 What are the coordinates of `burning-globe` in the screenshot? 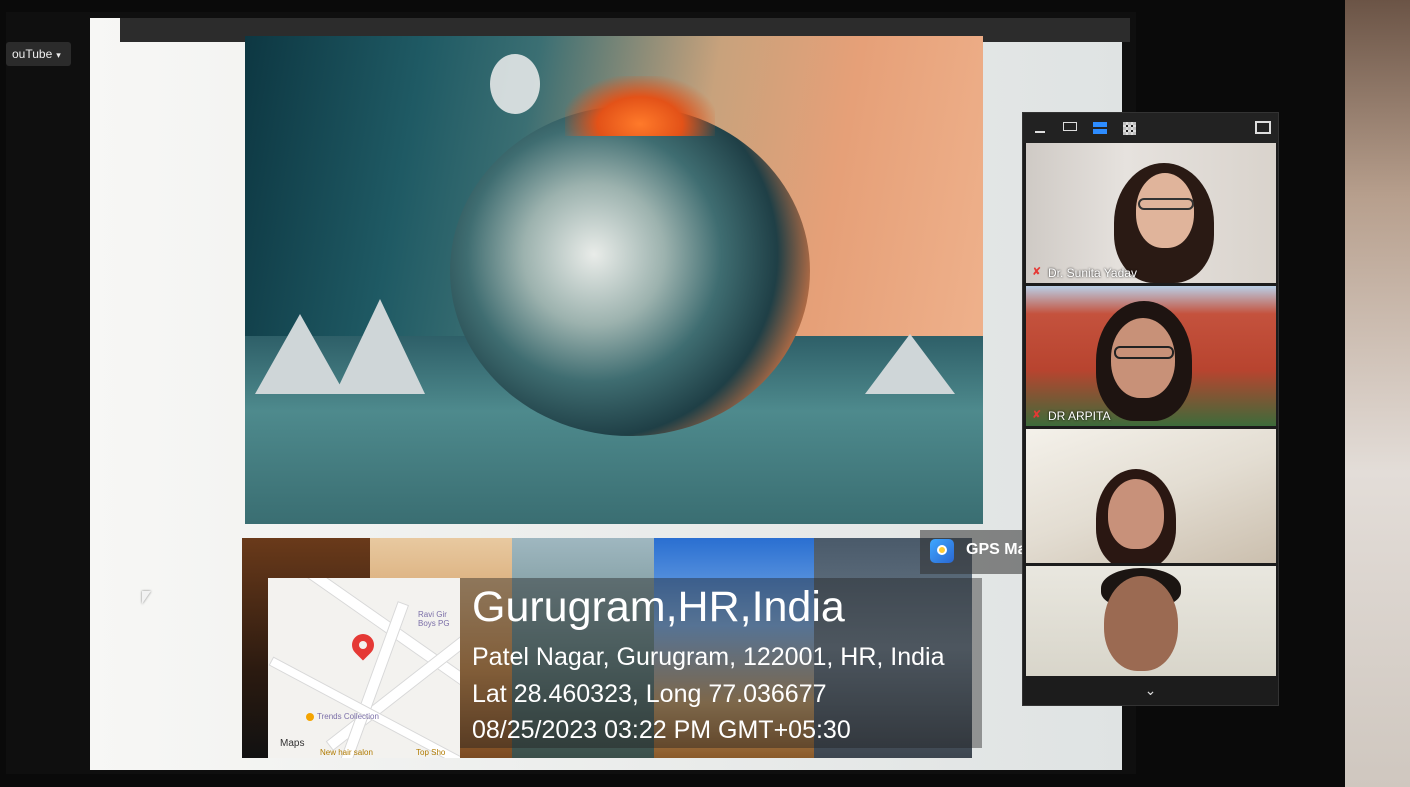 It's located at (630, 271).